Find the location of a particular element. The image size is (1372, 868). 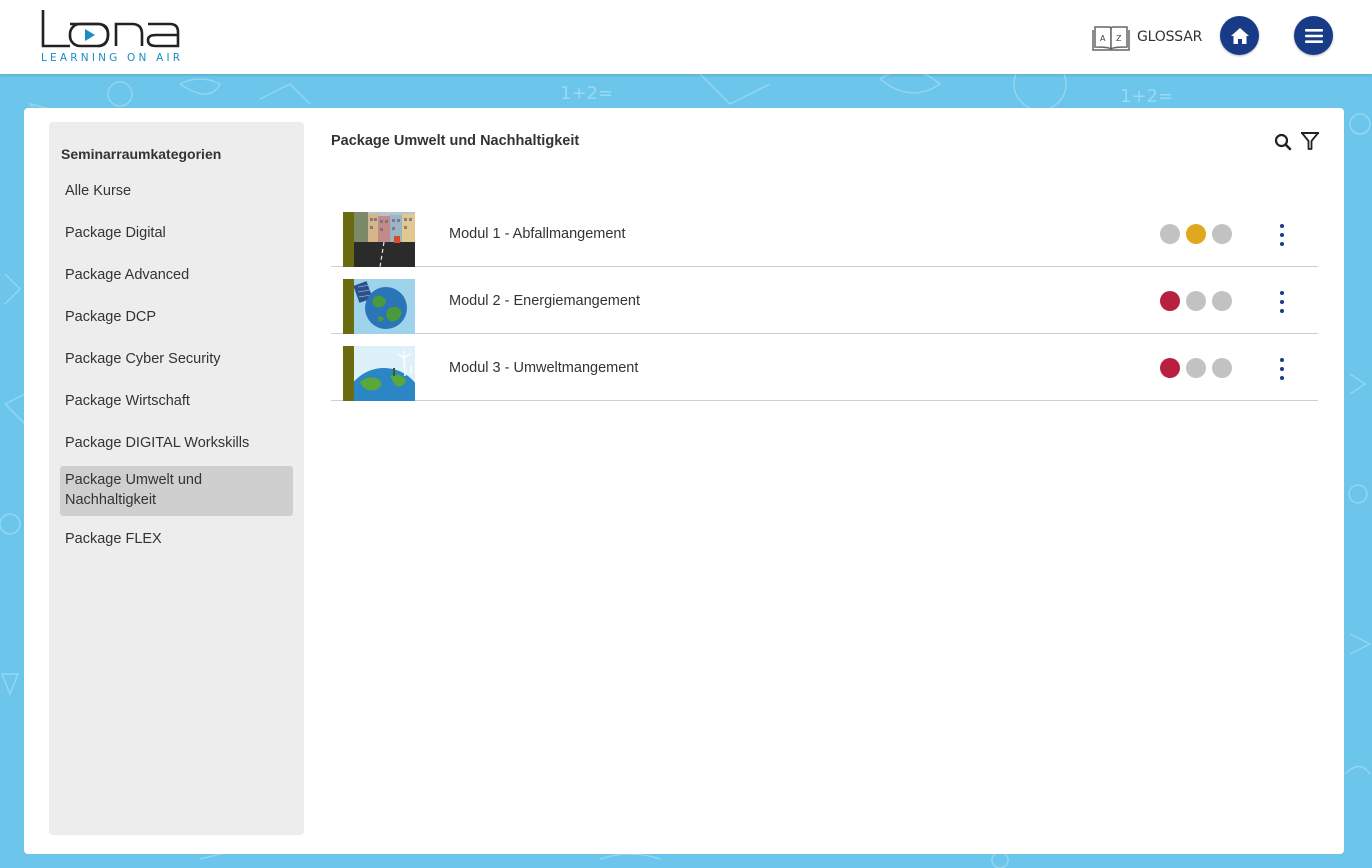

lona-logo: LEARNING ON AIR is located at coordinates (111, 37).